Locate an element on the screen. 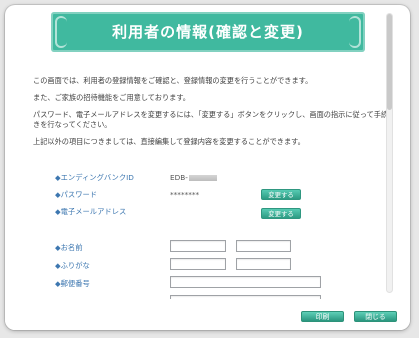 The image size is (419, 338). page-title: 利用者の情報(確認と変更) is located at coordinates (208, 32).